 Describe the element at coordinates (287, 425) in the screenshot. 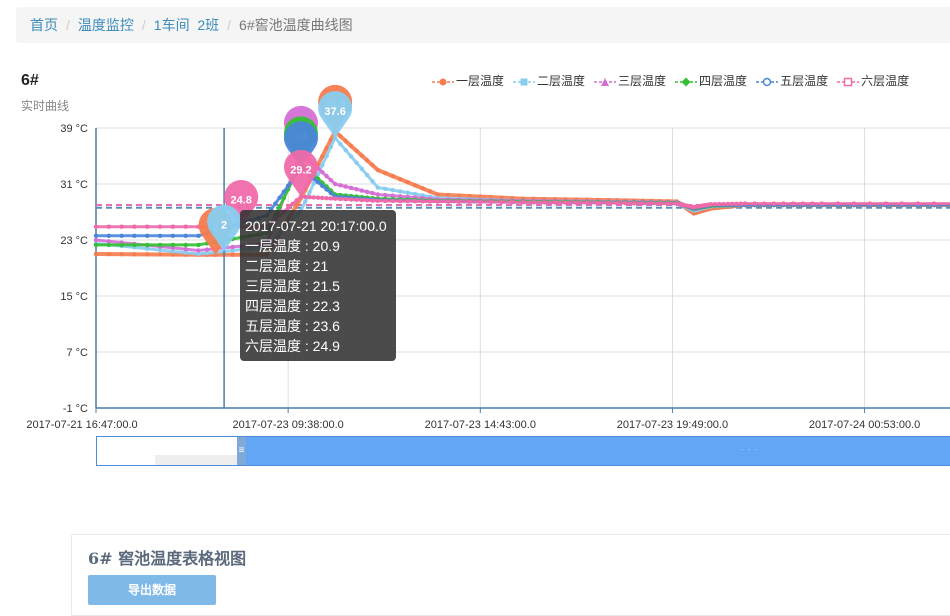

I see `x-tick-label: 2017-07-23 09:38:00.0` at that location.